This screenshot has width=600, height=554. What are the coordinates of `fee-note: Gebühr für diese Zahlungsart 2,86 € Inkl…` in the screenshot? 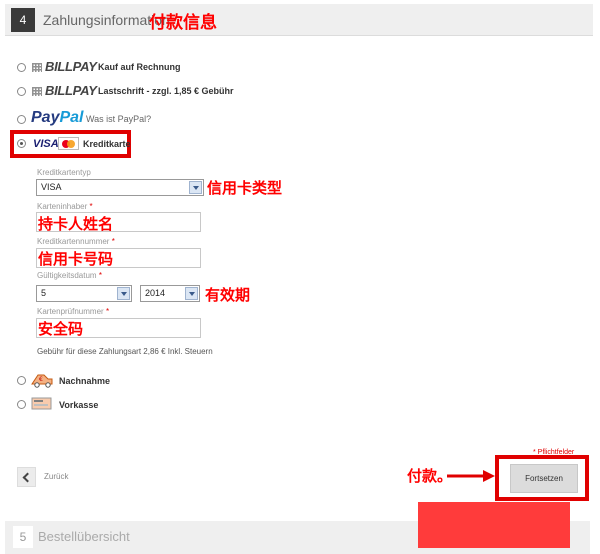 It's located at (125, 351).